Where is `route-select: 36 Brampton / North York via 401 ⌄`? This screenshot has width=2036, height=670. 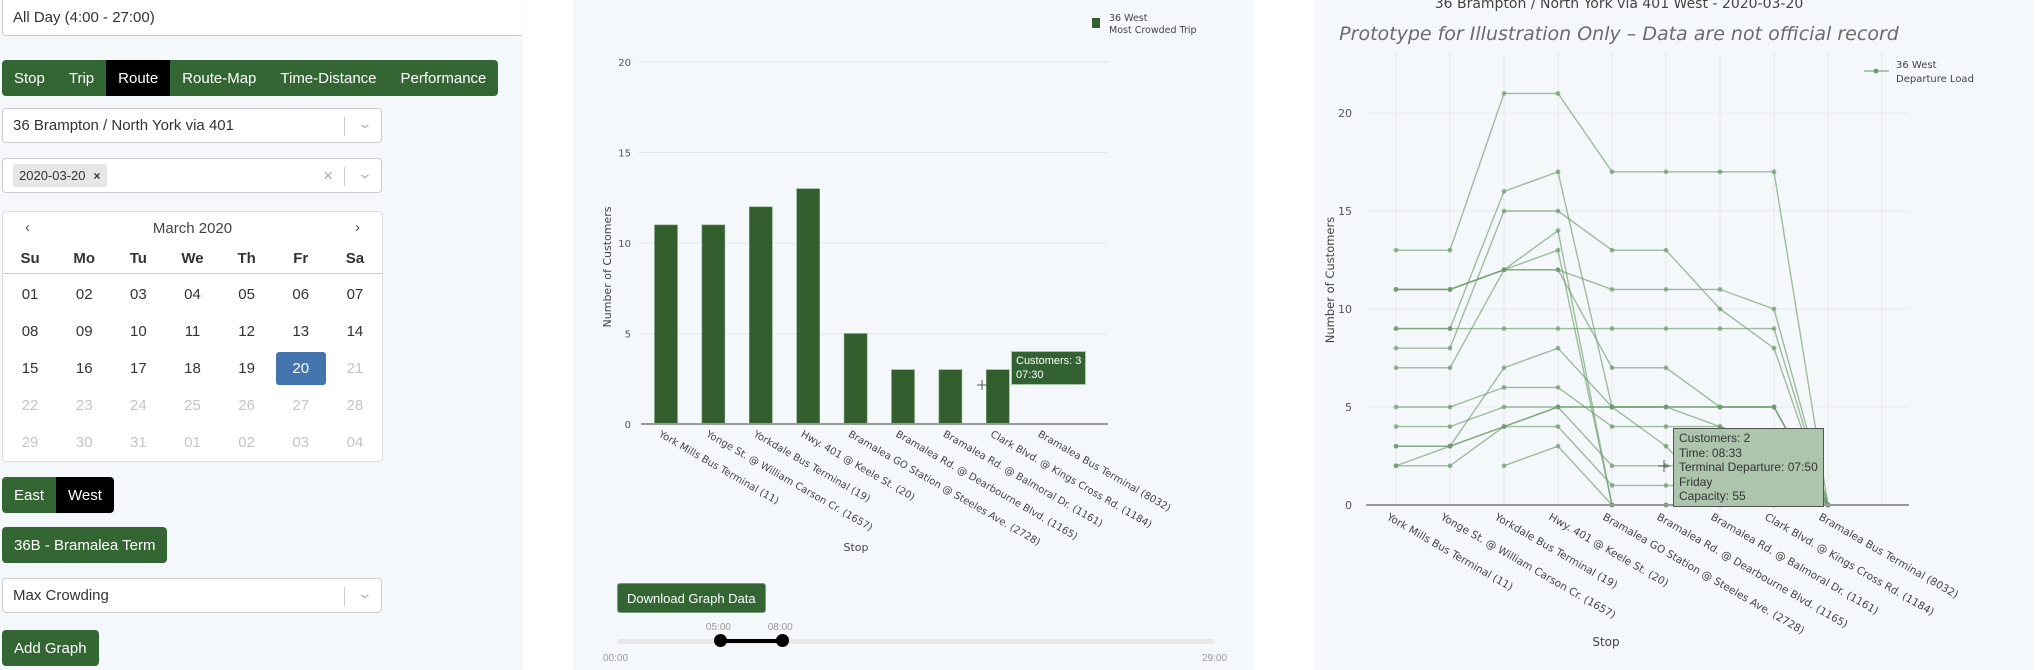
route-select: 36 Brampton / North York via 401 ⌄ is located at coordinates (192, 125).